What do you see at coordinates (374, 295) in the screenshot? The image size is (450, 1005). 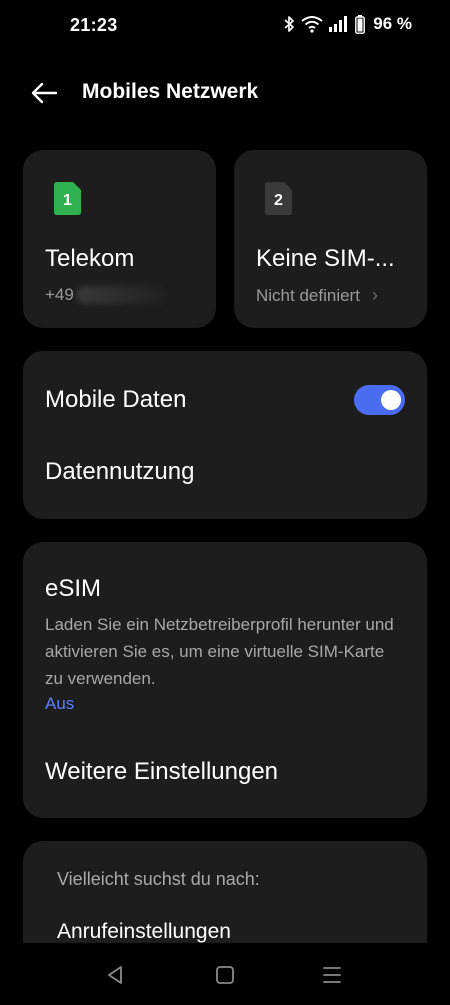 I see `chevron-right-icon: ›` at bounding box center [374, 295].